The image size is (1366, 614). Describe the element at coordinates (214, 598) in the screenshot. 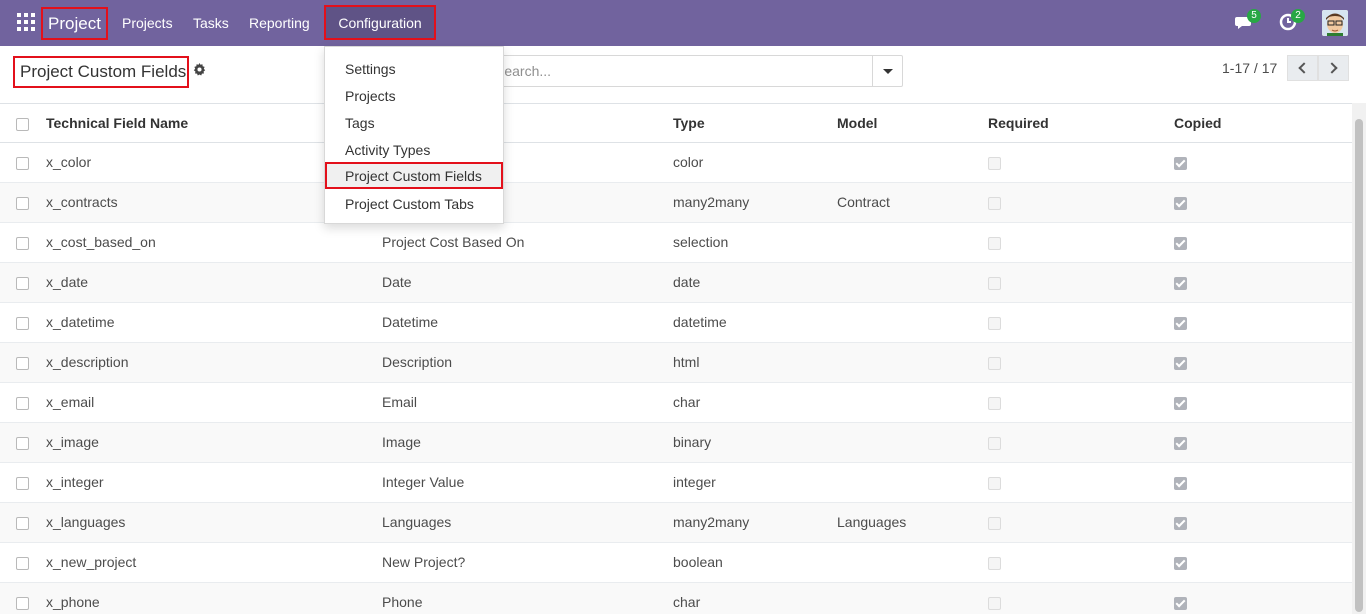

I see `cell-technical-name: x_phone` at that location.